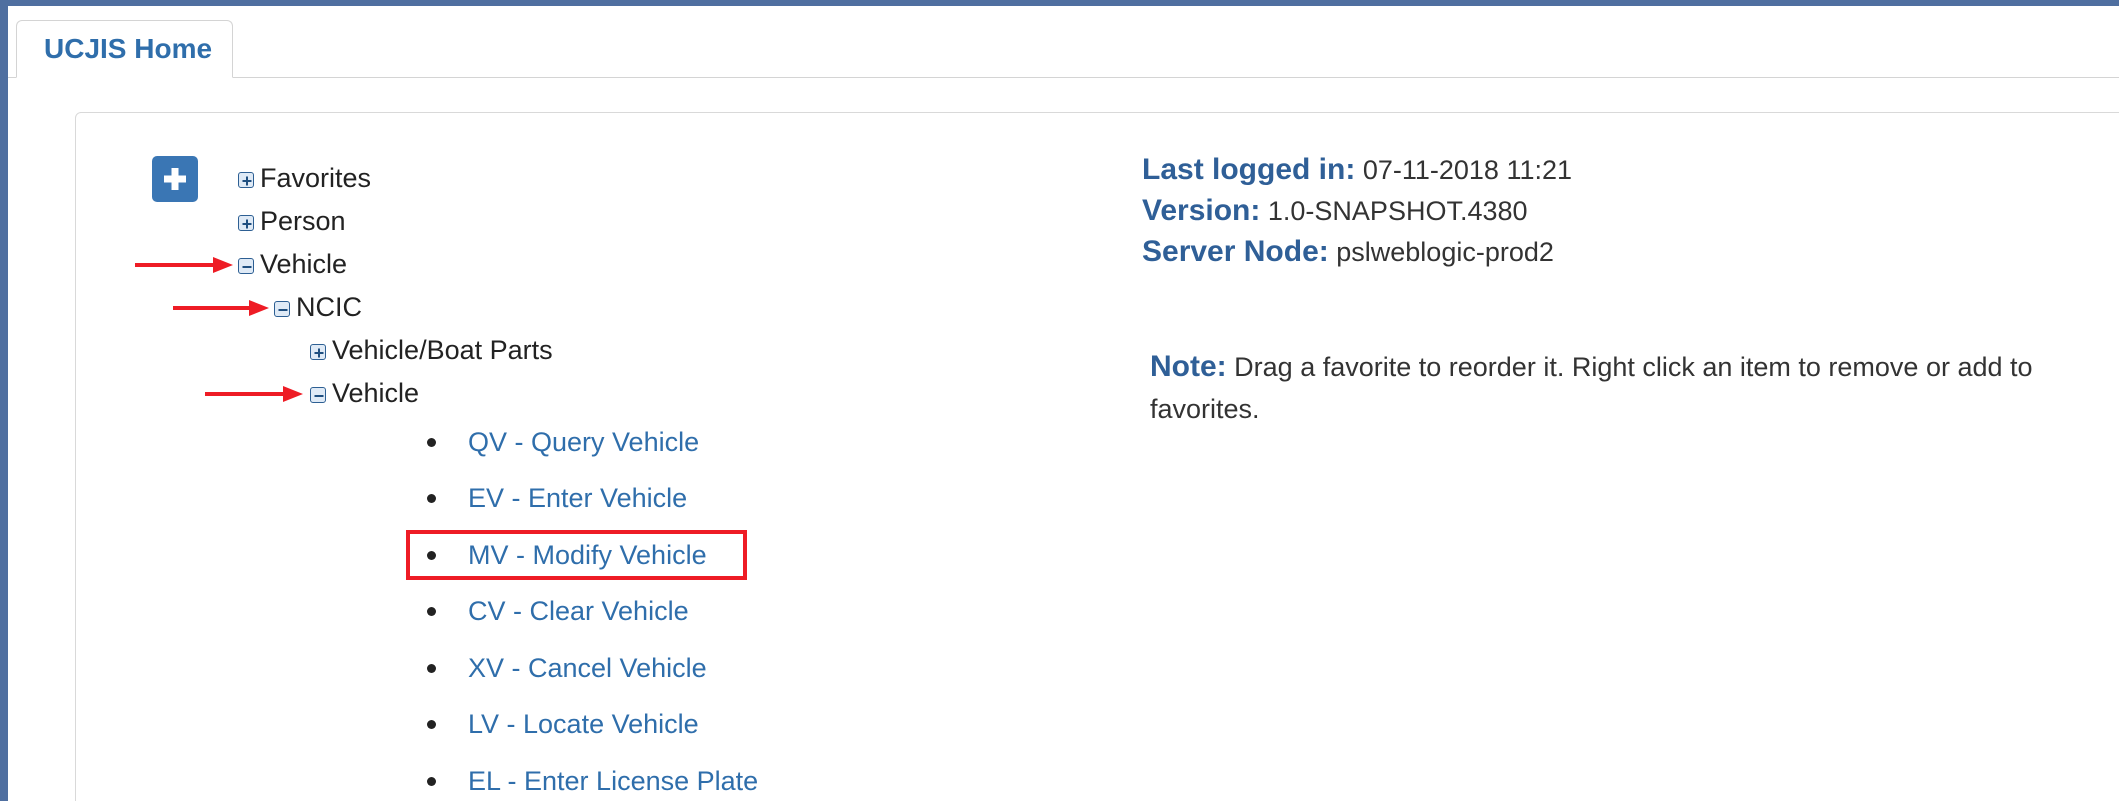  Describe the element at coordinates (583, 724) in the screenshot. I see `command-link: LV - Locate Vehicle` at that location.